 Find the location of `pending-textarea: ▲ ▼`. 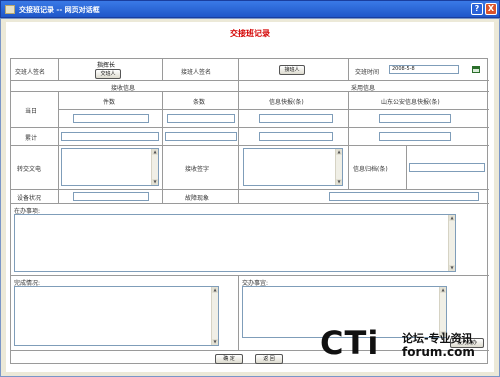

pending-textarea: ▲ ▼ is located at coordinates (235, 243).